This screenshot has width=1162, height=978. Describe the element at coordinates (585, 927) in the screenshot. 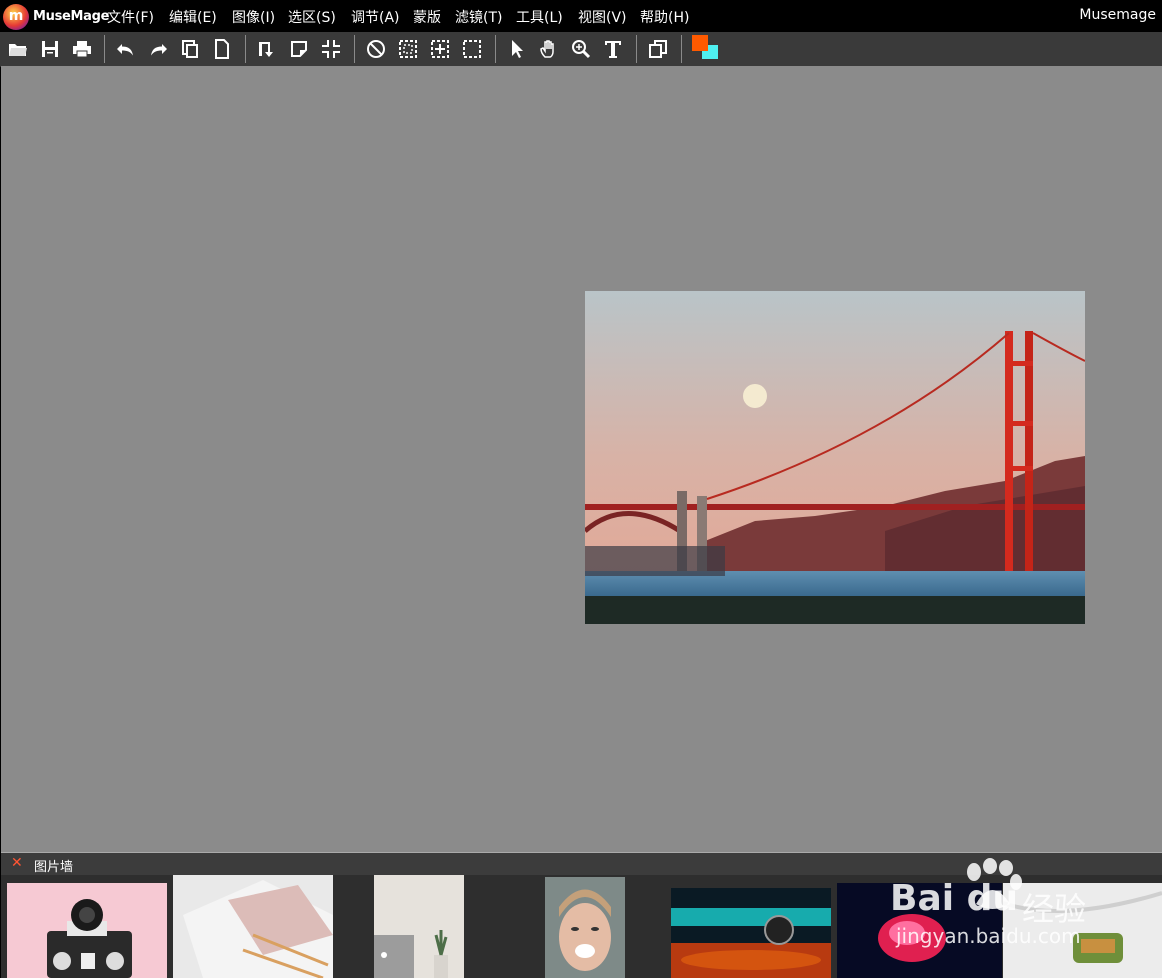

I see `smiling-woman-photo` at that location.